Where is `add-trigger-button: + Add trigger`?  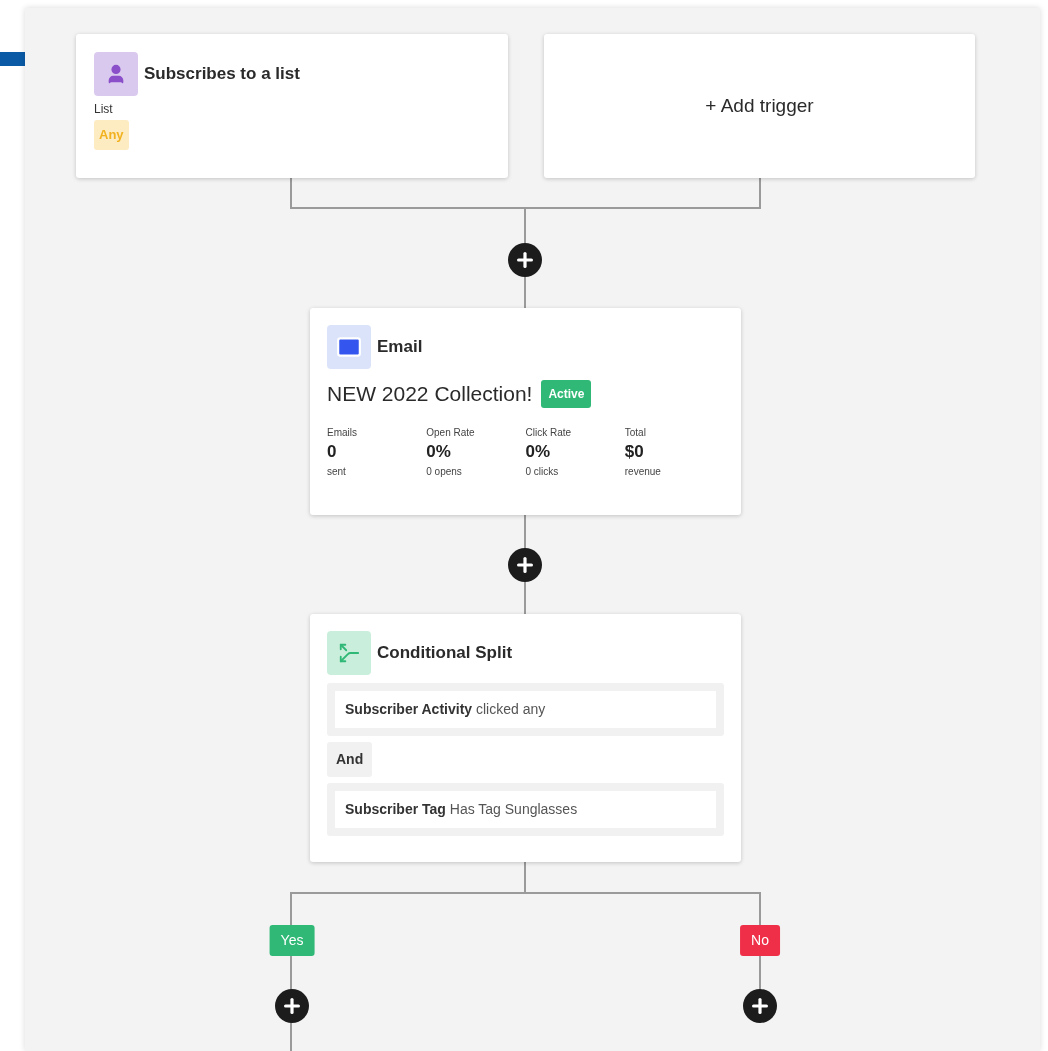 add-trigger-button: + Add trigger is located at coordinates (759, 106).